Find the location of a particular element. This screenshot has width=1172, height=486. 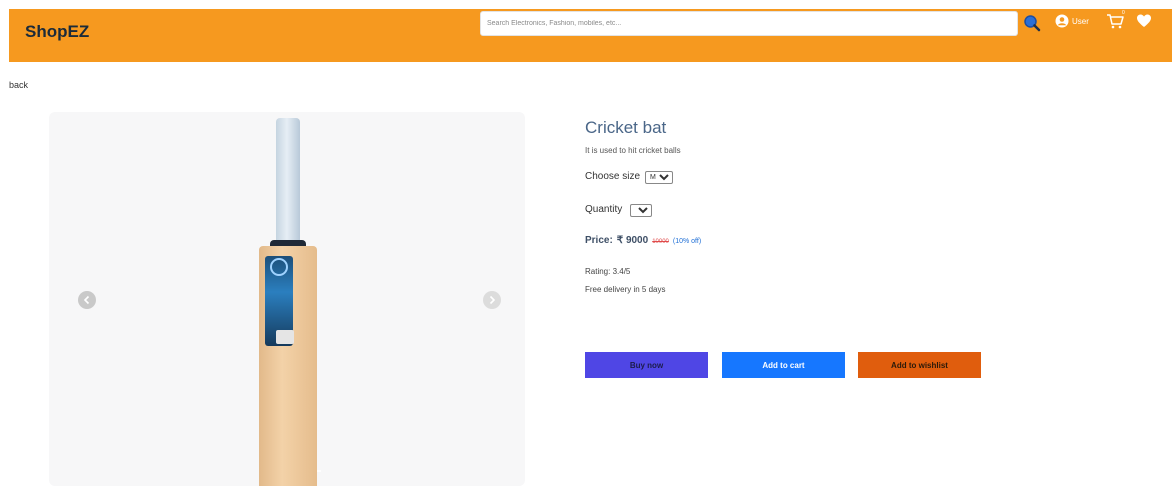

product-description: It is used to hit cricket balls is located at coordinates (633, 150).